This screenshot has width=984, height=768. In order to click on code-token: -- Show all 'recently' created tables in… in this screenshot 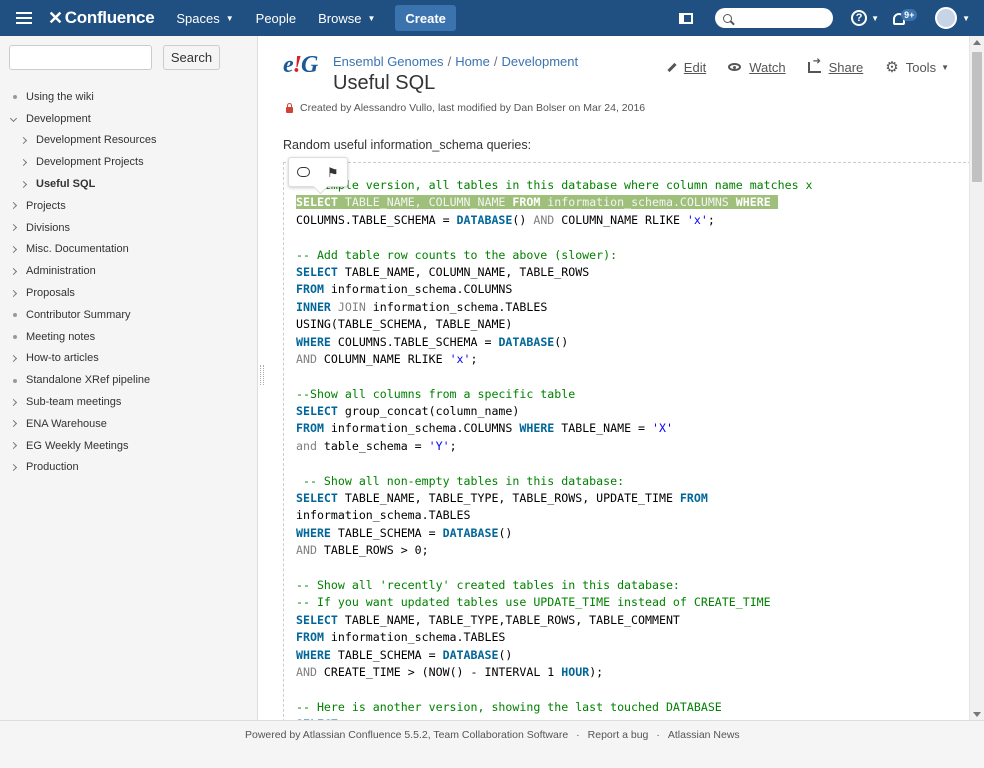, I will do `click(488, 584)`.